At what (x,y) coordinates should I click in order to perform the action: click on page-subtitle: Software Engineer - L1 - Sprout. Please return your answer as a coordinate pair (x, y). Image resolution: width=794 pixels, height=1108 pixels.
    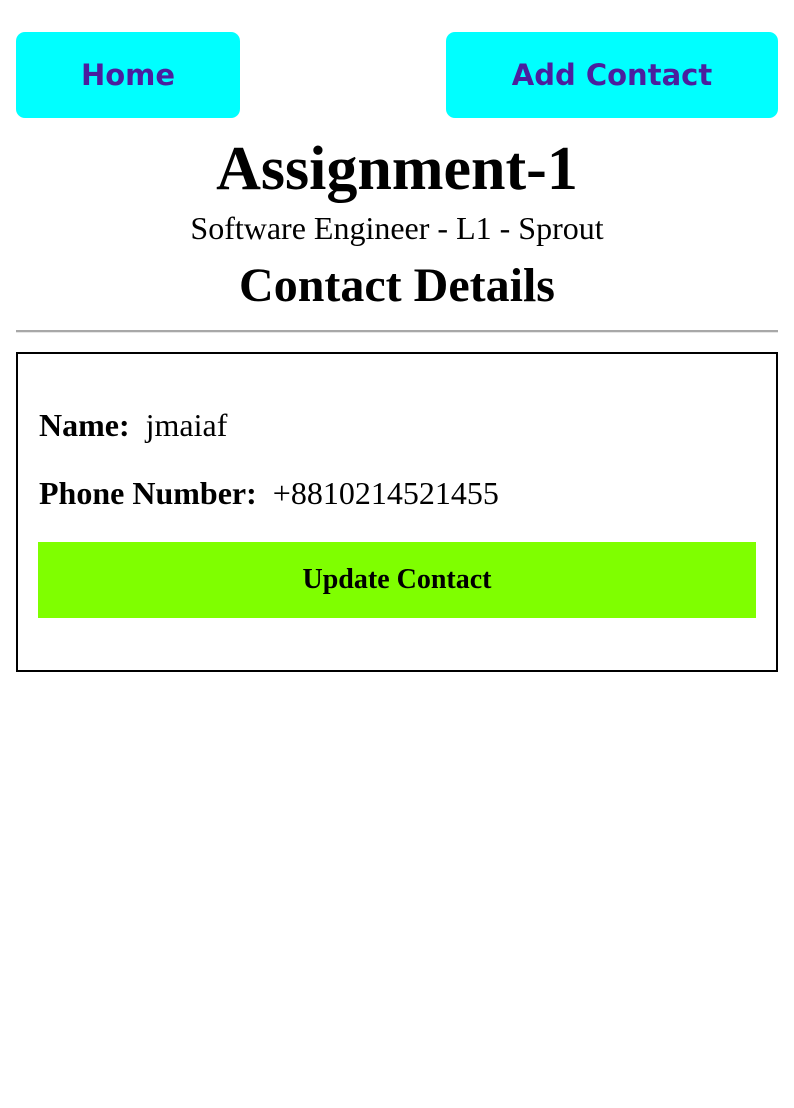
    Looking at the image, I should click on (397, 228).